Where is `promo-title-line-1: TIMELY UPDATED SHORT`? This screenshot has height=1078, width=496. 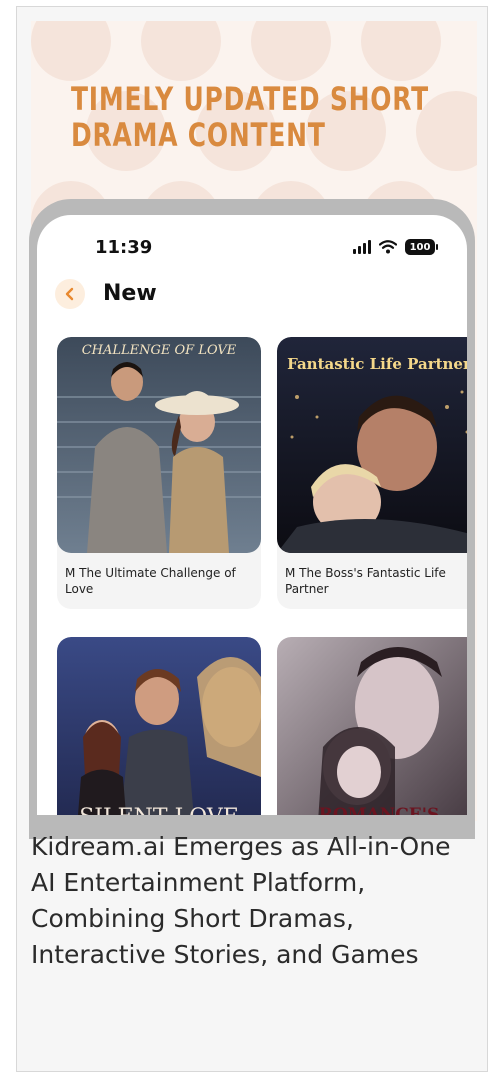 promo-title-line-1: TIMELY UPDATED SHORT is located at coordinates (250, 99).